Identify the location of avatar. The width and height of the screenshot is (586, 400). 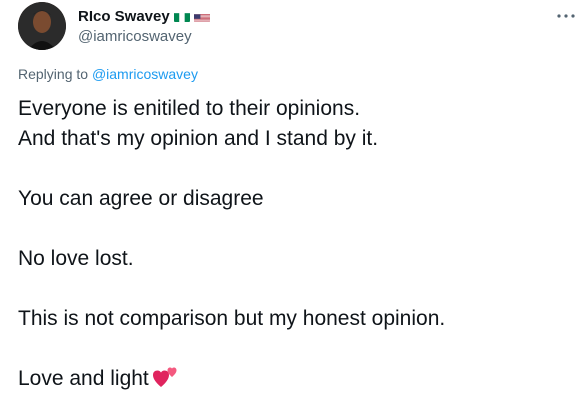
(42, 26).